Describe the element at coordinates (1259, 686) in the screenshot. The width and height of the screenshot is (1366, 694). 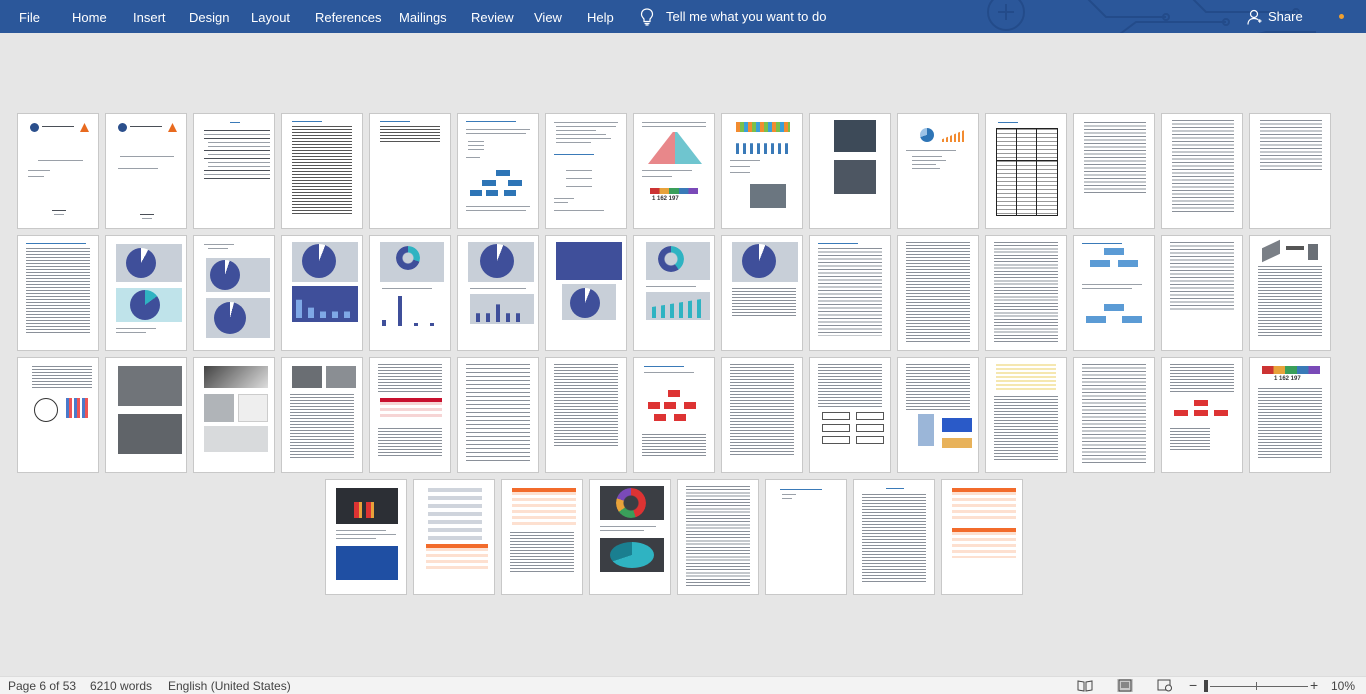
I see `zoom-slider` at that location.